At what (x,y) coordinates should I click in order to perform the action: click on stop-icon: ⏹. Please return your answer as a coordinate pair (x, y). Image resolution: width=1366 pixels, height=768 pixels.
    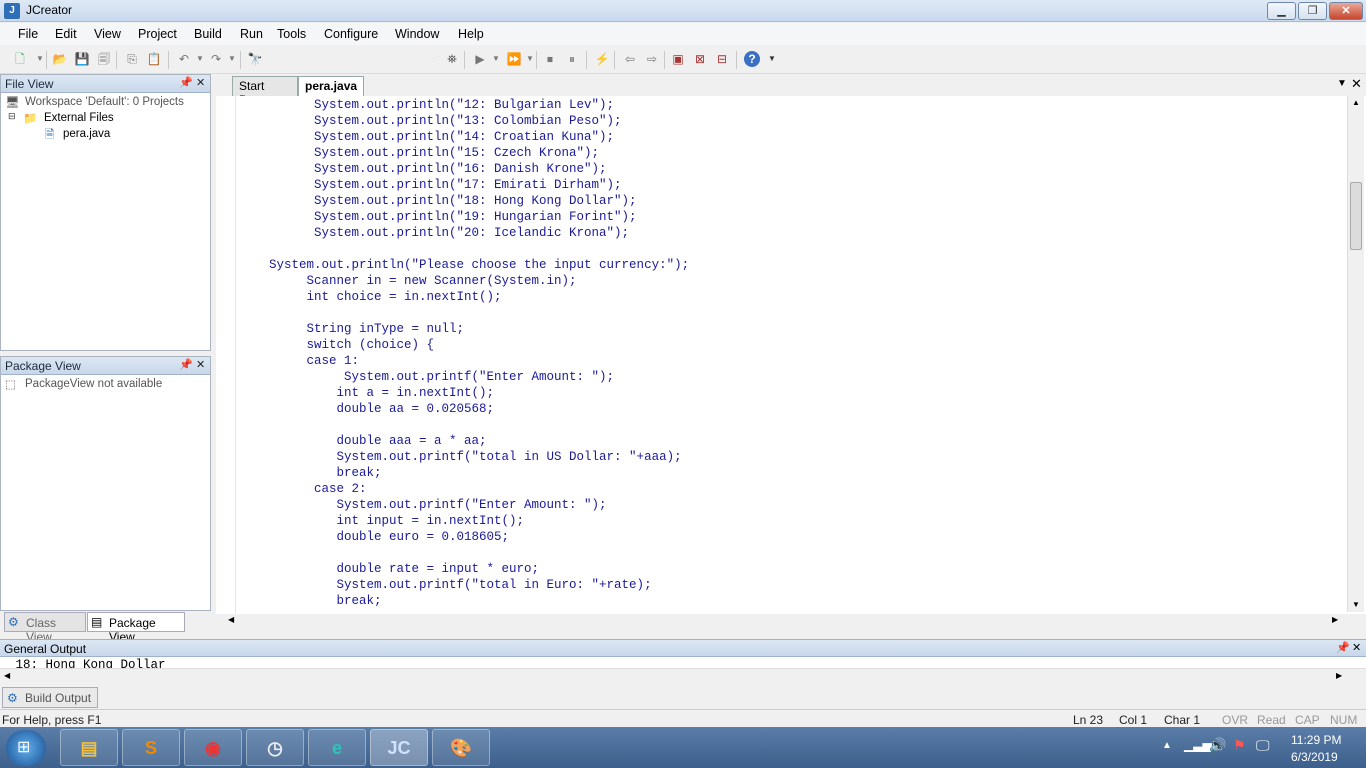
    Looking at the image, I should click on (550, 59).